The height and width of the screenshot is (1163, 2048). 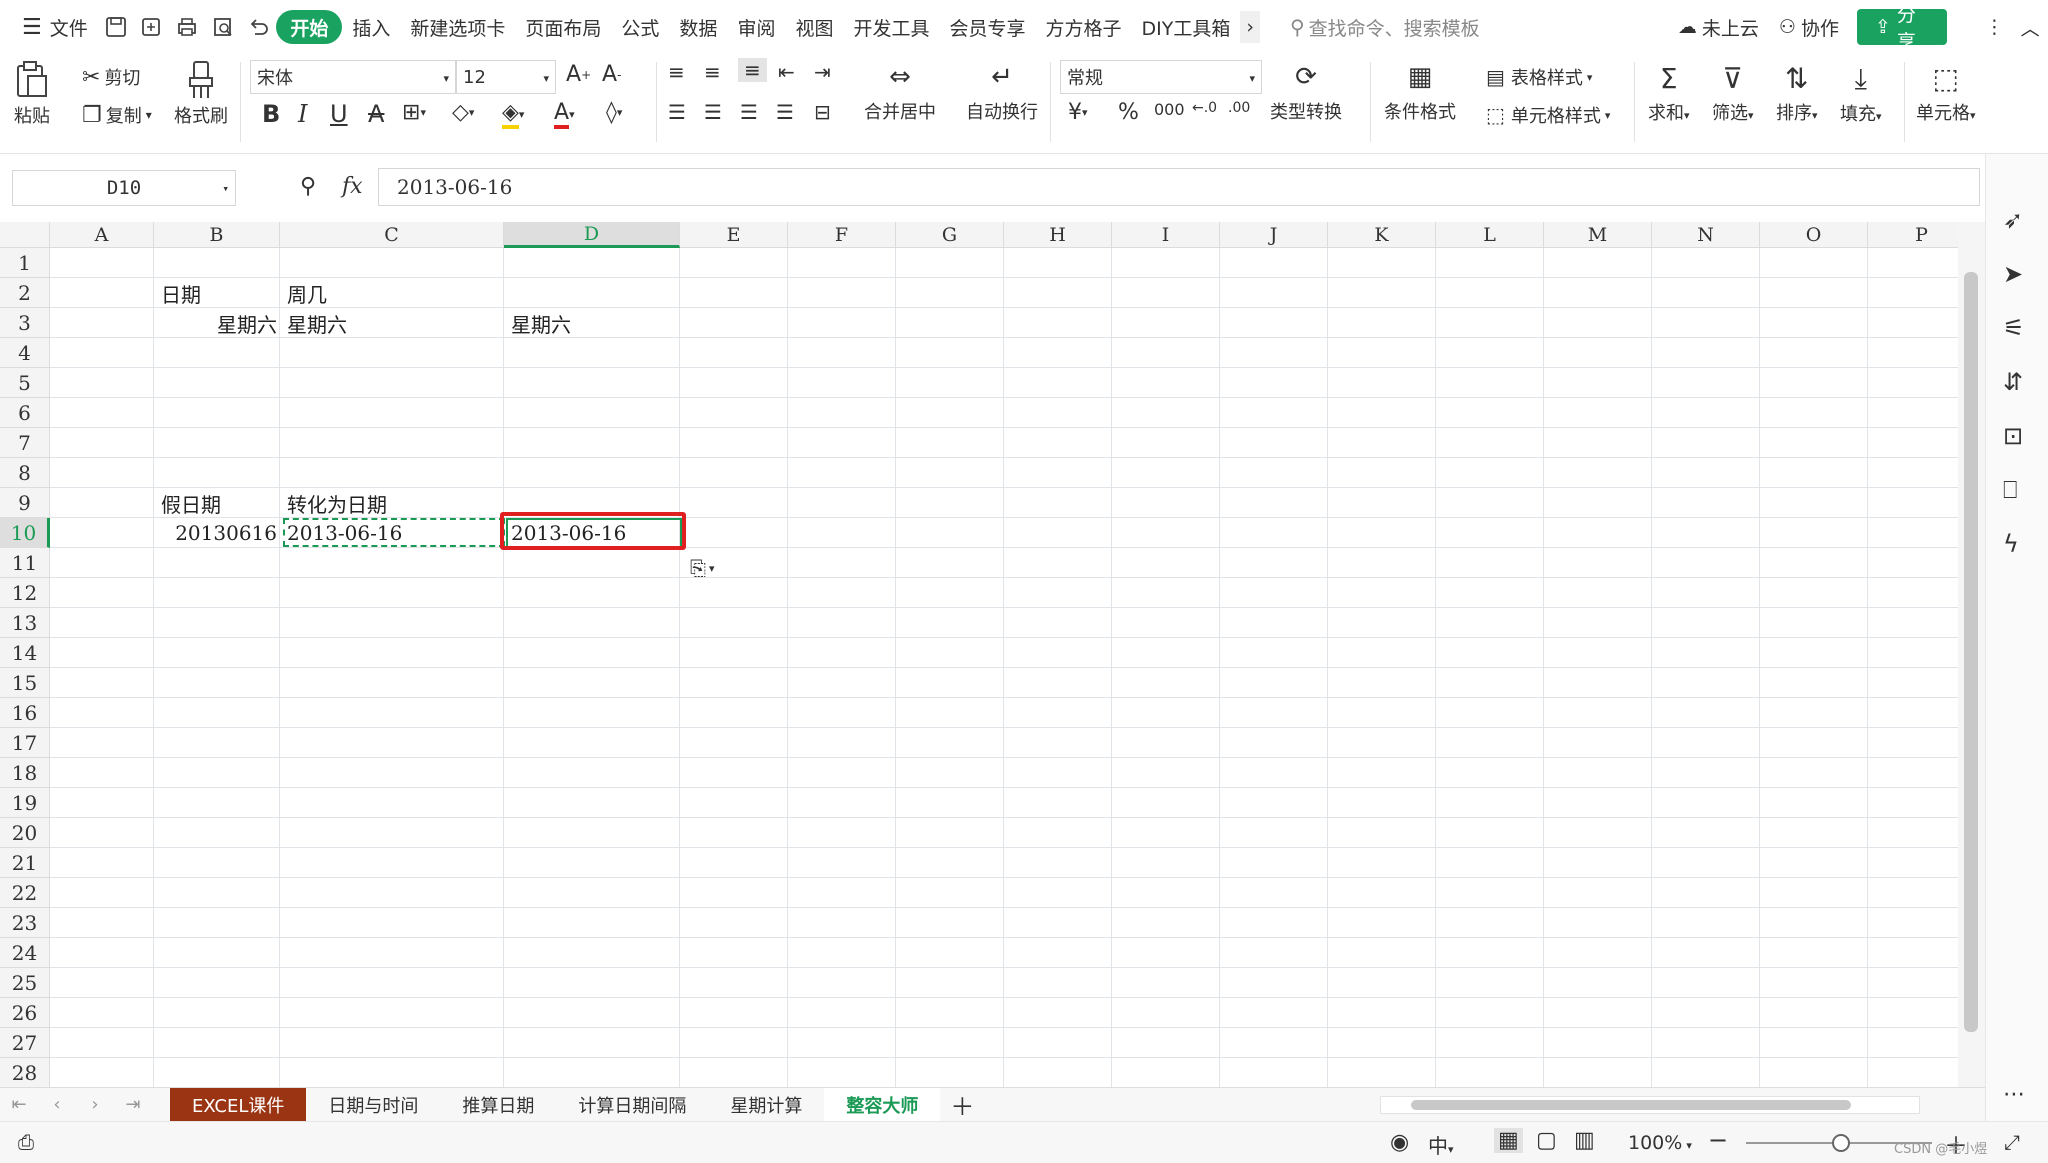 I want to click on merge-center-button: ⇔ 合并居中, so click(x=900, y=93).